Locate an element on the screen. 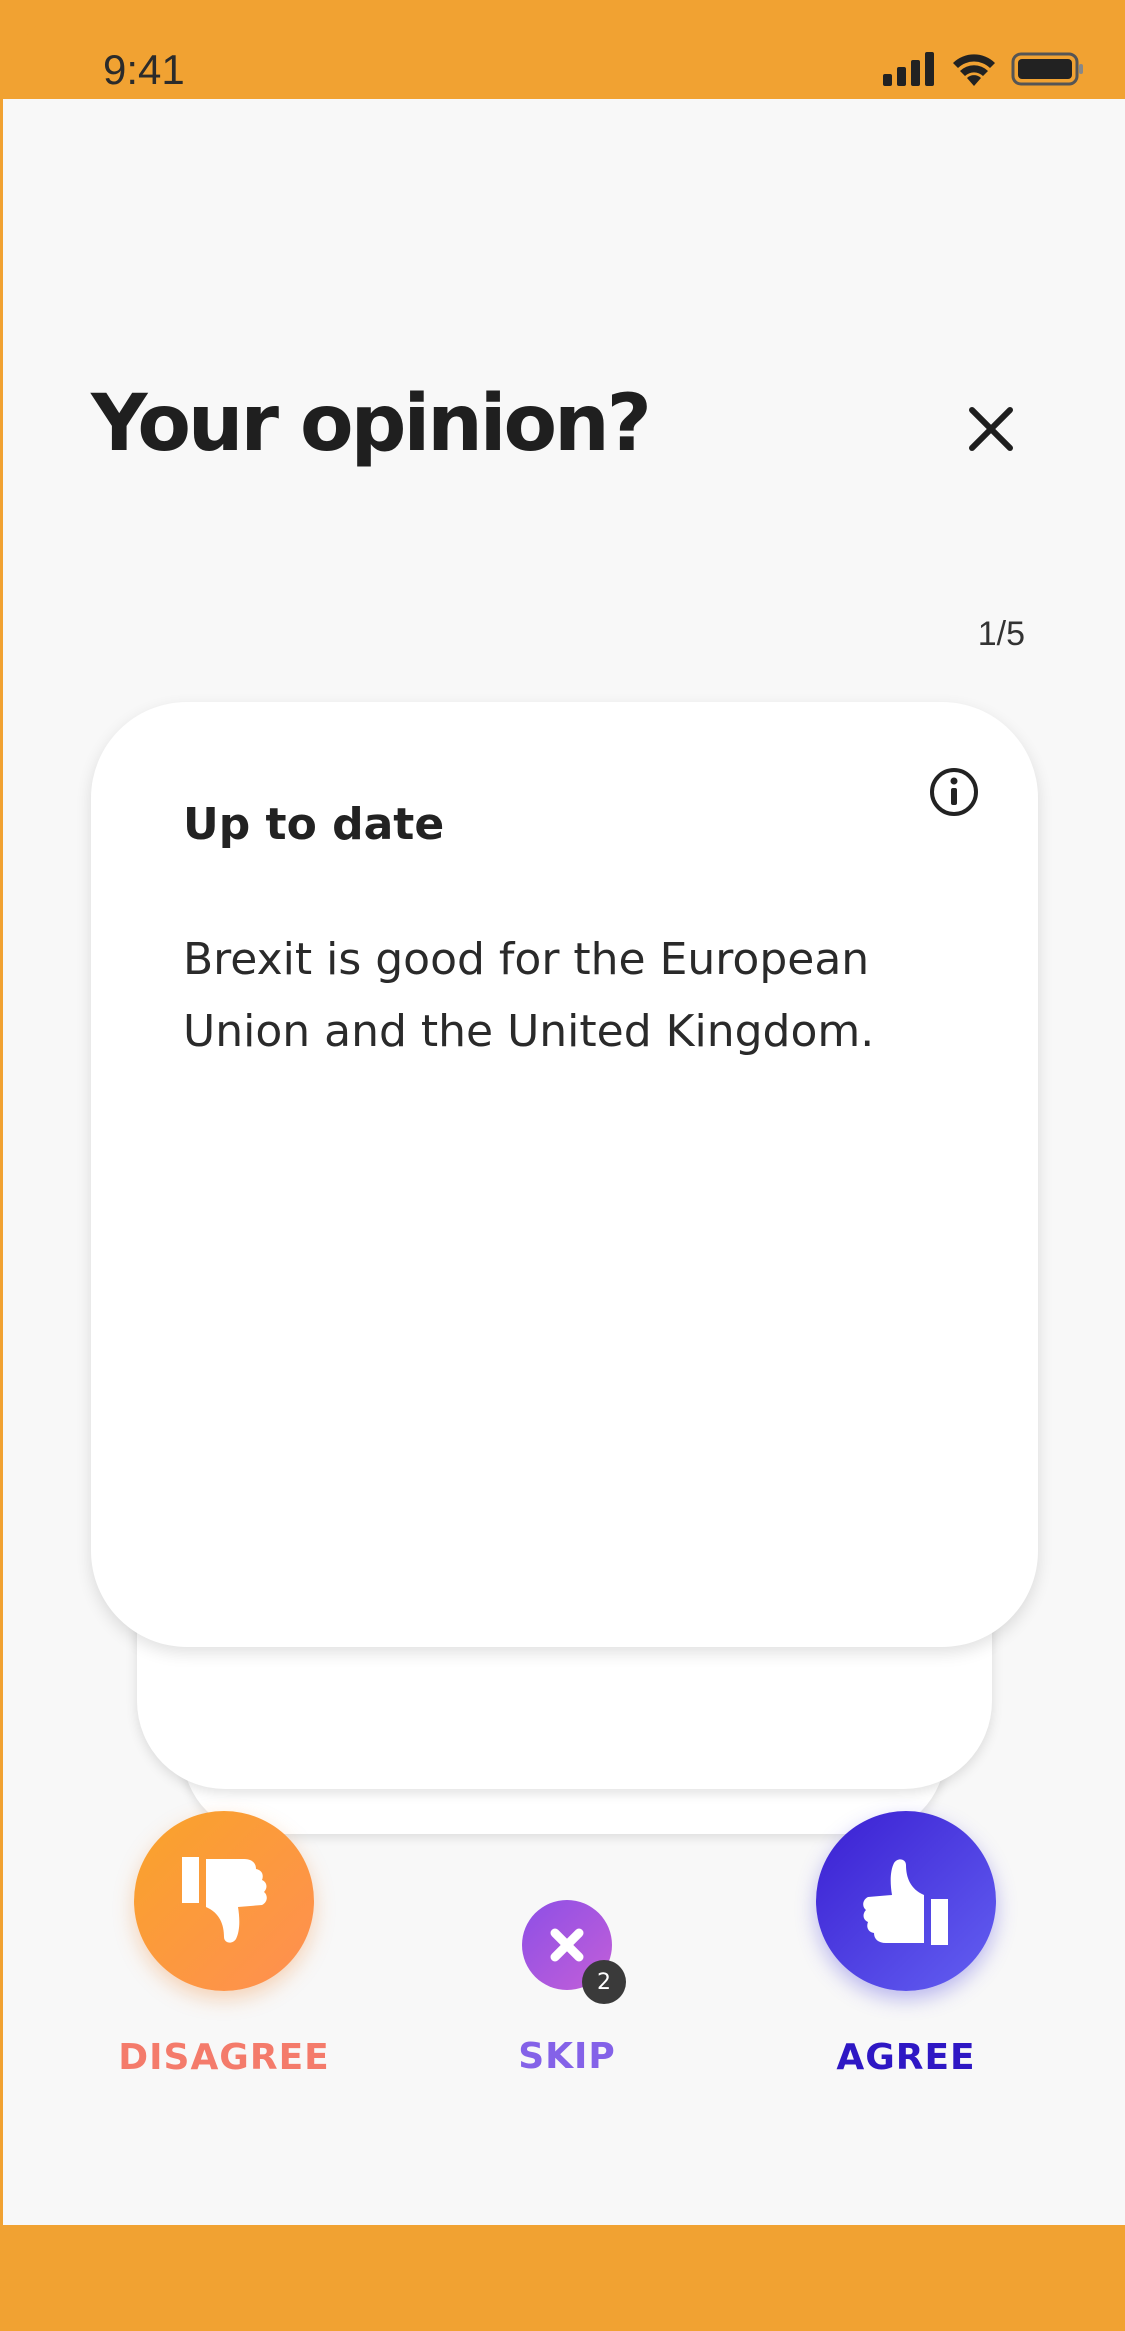  disagree-button is located at coordinates (224, 1901).